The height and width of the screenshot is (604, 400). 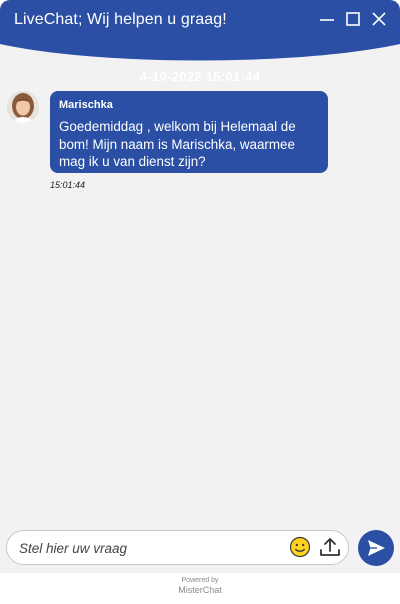 I want to click on upload-button, so click(x=330, y=547).